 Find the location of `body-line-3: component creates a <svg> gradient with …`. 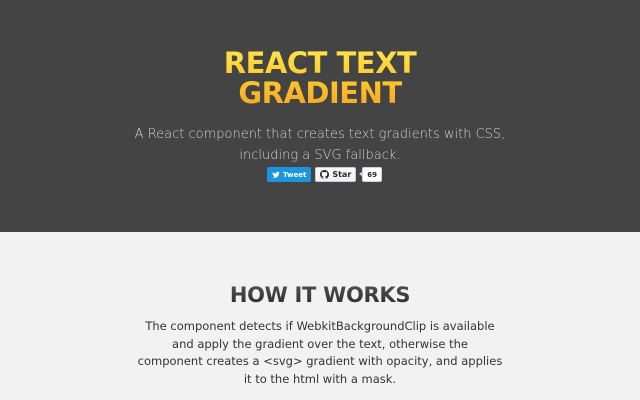

body-line-3: component creates a <svg> gradient with … is located at coordinates (320, 361).